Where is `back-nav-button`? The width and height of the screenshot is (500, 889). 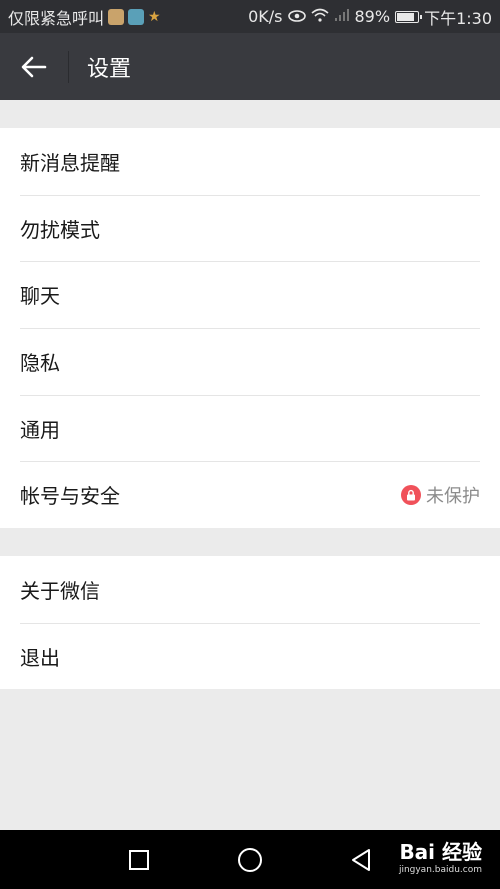
back-nav-button is located at coordinates (361, 859).